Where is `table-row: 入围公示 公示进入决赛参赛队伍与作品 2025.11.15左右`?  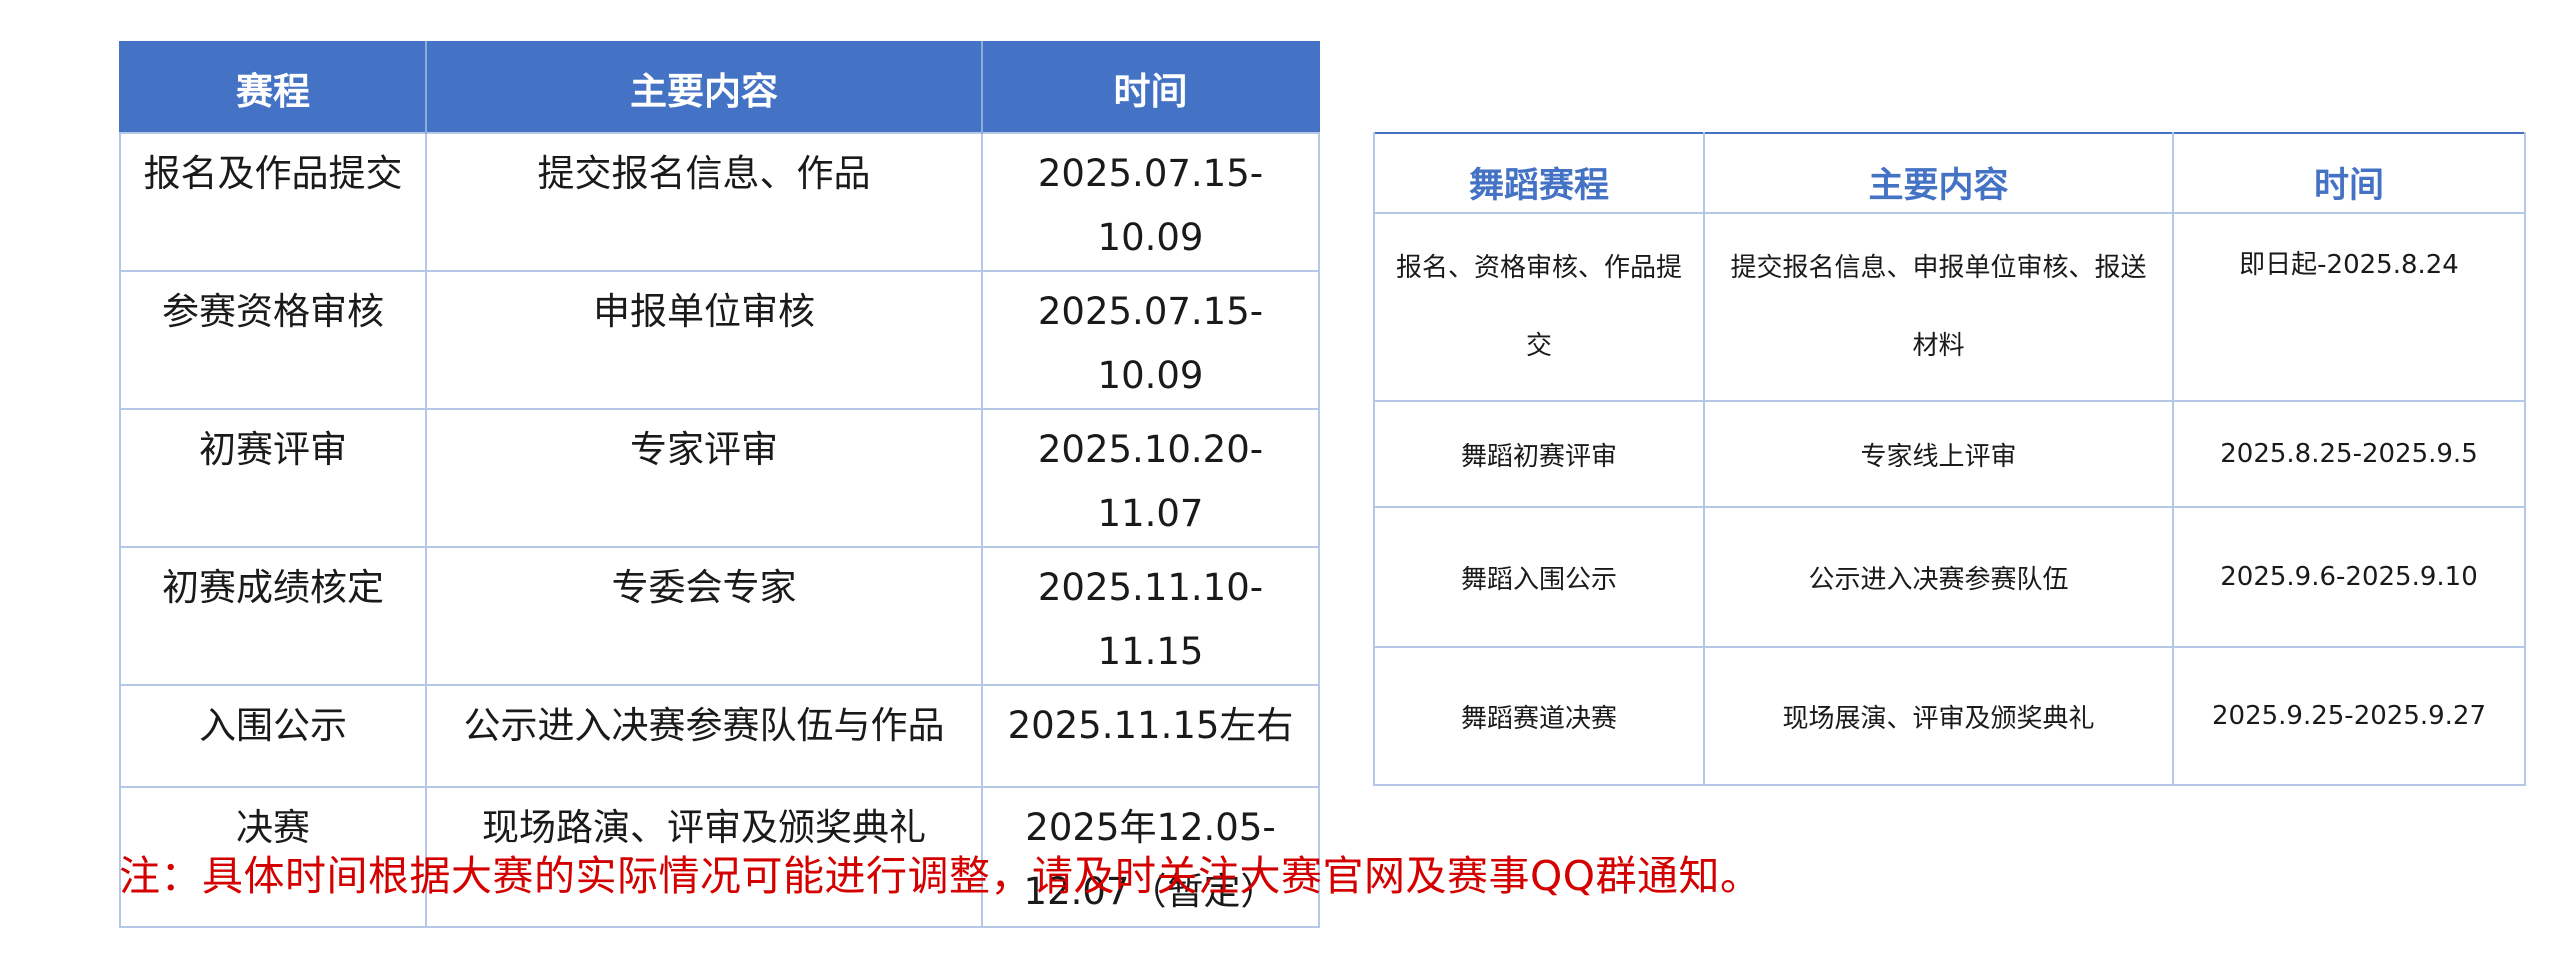 table-row: 入围公示 公示进入决赛参赛队伍与作品 2025.11.15左右 is located at coordinates (719, 736).